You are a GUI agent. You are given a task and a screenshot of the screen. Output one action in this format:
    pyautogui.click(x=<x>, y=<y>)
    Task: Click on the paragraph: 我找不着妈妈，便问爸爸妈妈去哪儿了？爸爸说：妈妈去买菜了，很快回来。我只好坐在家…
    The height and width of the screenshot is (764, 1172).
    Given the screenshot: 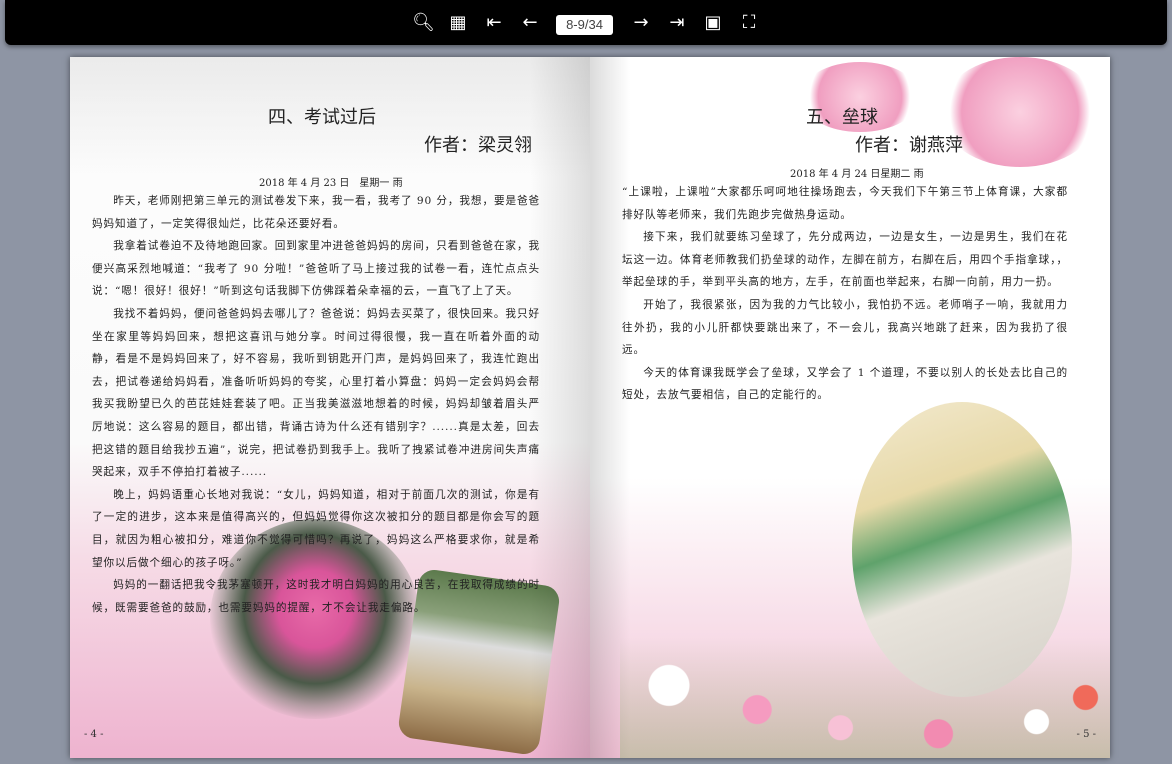 What is the action you would take?
    pyautogui.click(x=316, y=393)
    